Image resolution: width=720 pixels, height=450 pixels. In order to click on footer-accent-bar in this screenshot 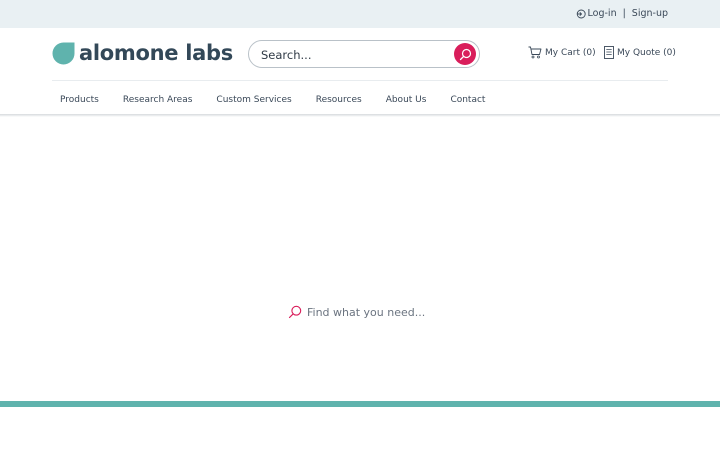, I will do `click(360, 404)`.